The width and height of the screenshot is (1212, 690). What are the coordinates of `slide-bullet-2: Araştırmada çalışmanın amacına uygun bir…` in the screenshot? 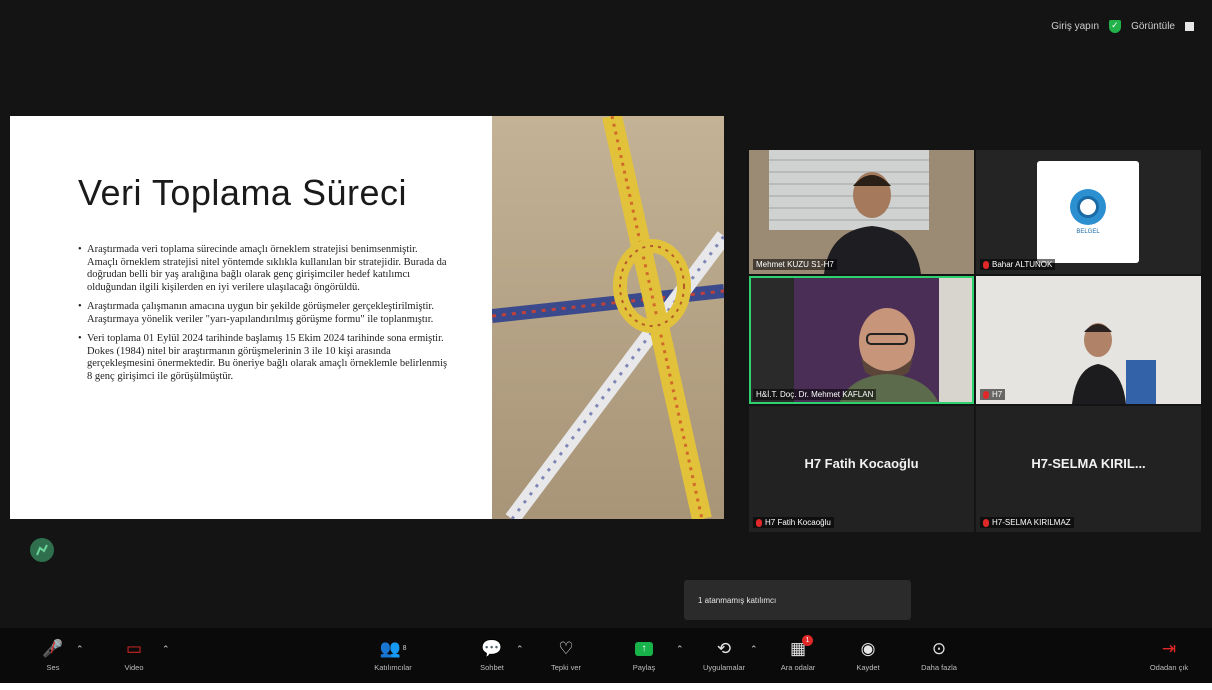 It's located at (264, 313).